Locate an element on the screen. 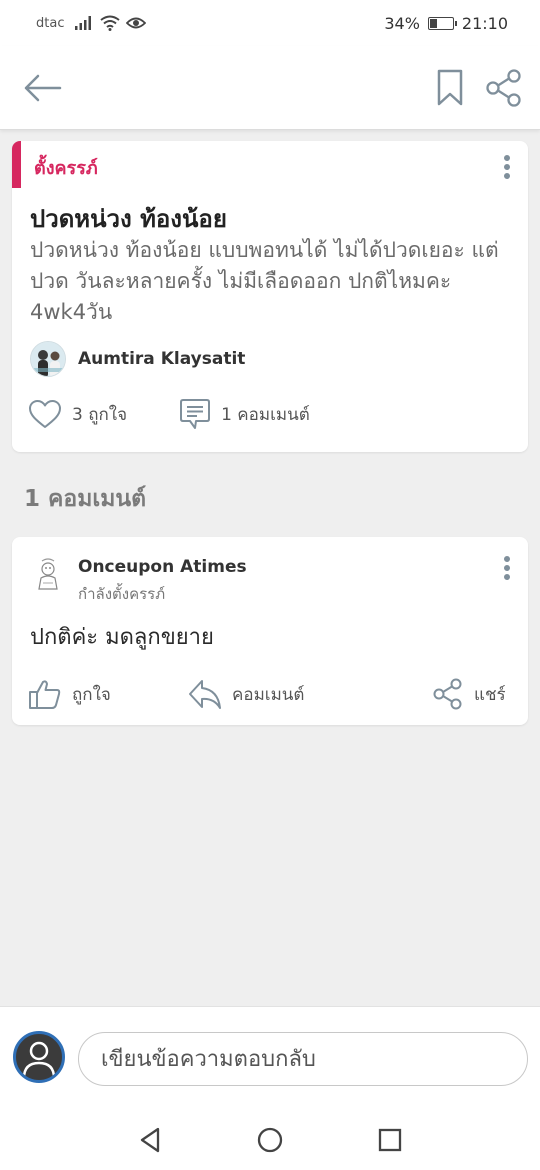 The image size is (540, 1170). nav-back-button is located at coordinates (151, 1140).